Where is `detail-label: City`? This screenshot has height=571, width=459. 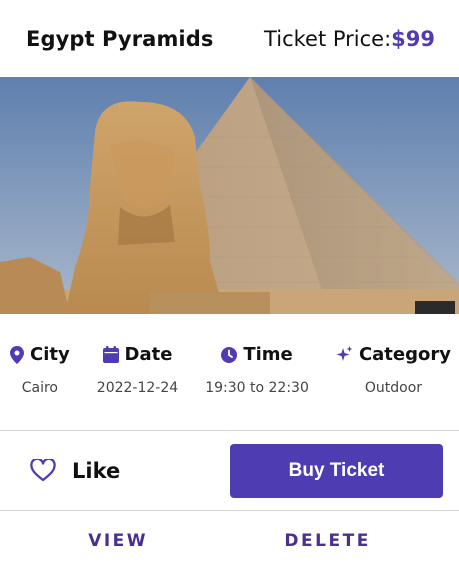
detail-label: City is located at coordinates (50, 354).